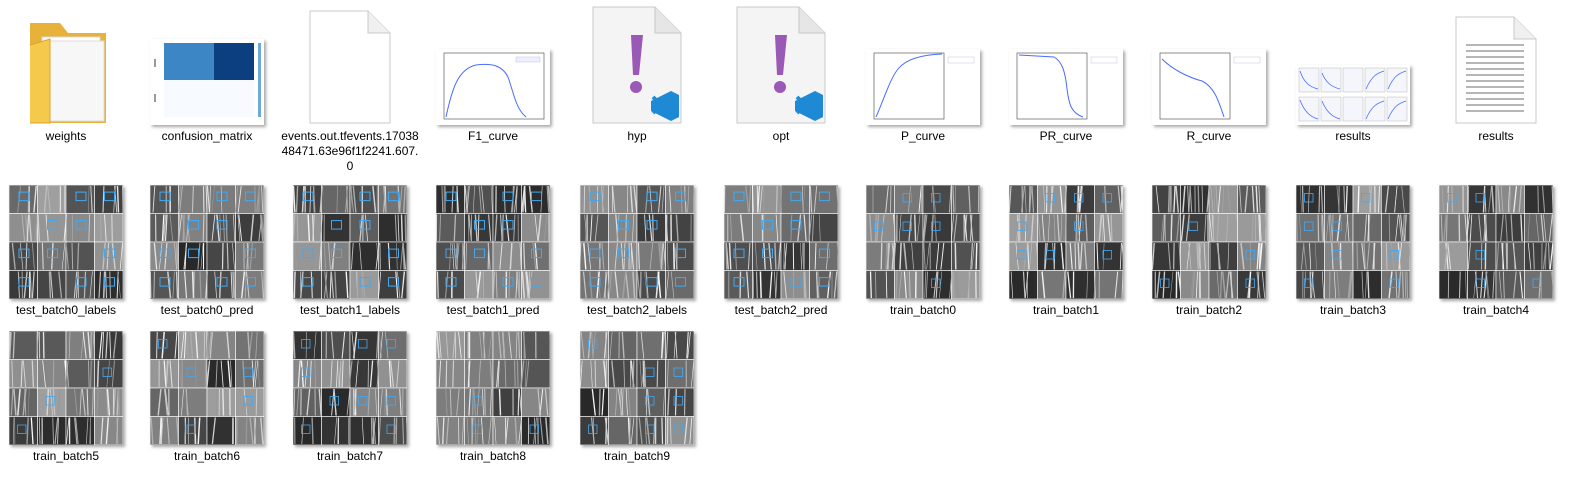  I want to click on file-item-p-curve: P_curve, so click(923, 75).